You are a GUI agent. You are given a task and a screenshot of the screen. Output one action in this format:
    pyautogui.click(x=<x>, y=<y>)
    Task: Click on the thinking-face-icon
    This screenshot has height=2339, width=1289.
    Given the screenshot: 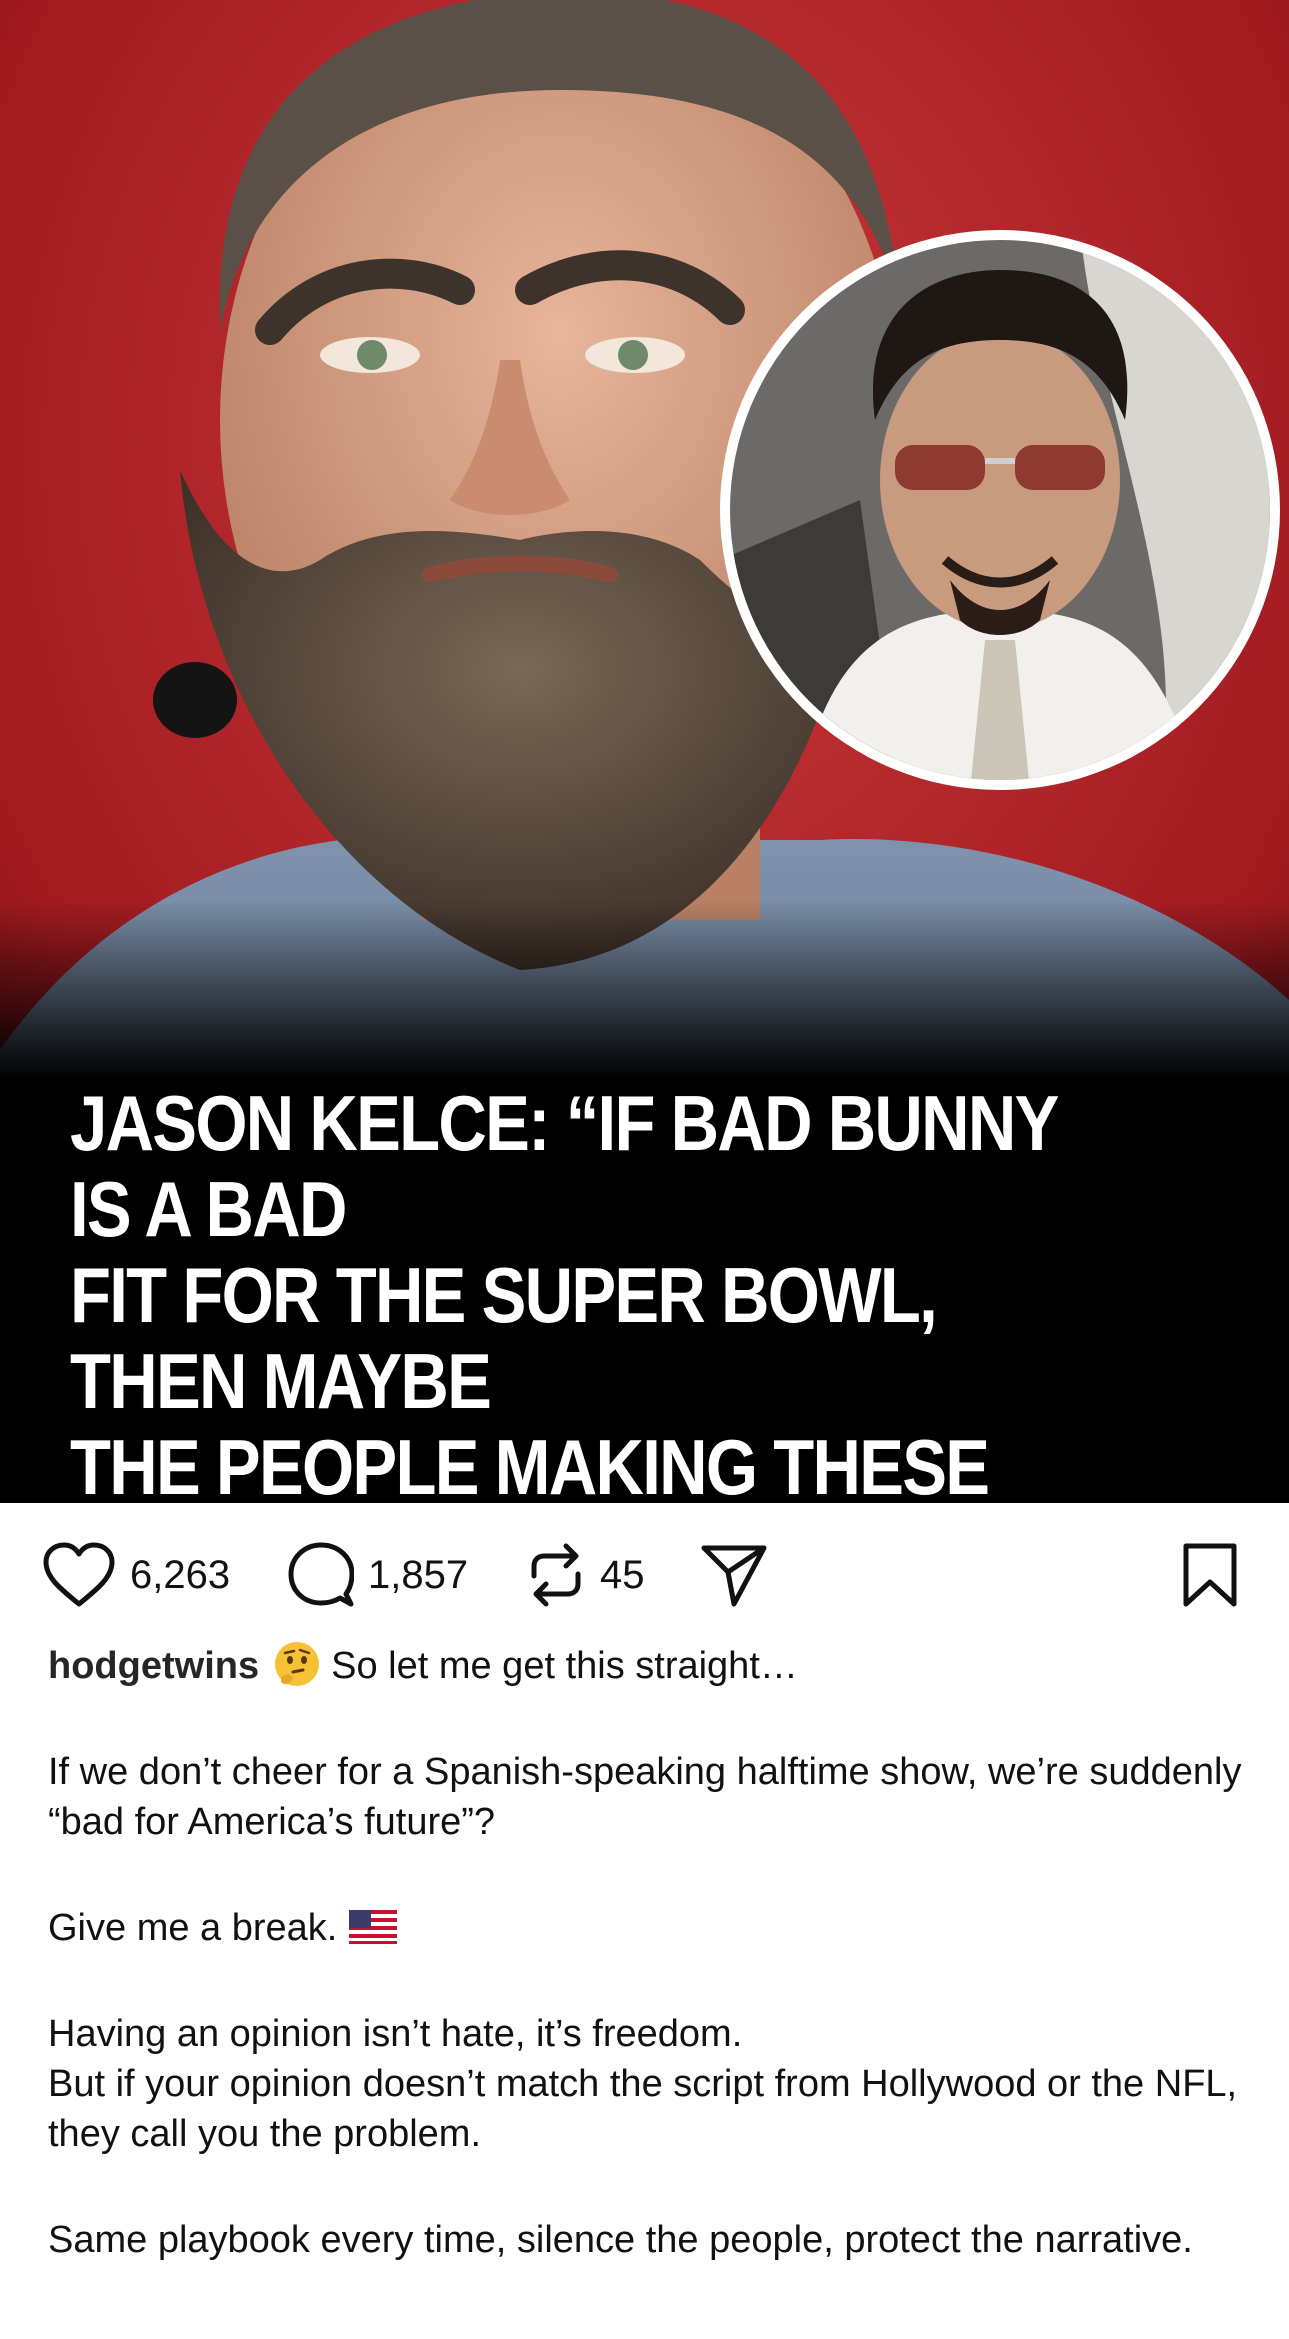 What is the action you would take?
    pyautogui.click(x=297, y=1664)
    